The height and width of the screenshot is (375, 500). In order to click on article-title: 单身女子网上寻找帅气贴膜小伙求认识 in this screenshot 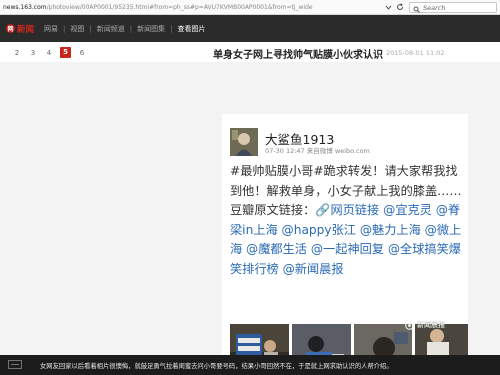, I will do `click(298, 55)`.